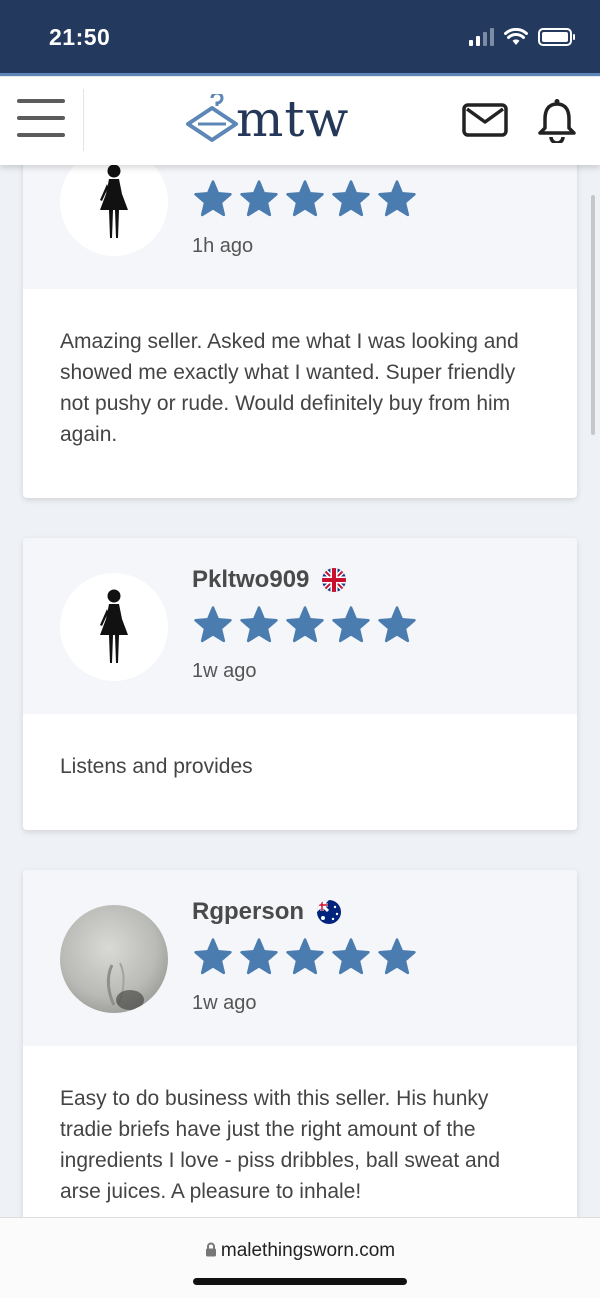 The image size is (600, 1298). I want to click on url-row: malethingsworn.com, so click(300, 1251).